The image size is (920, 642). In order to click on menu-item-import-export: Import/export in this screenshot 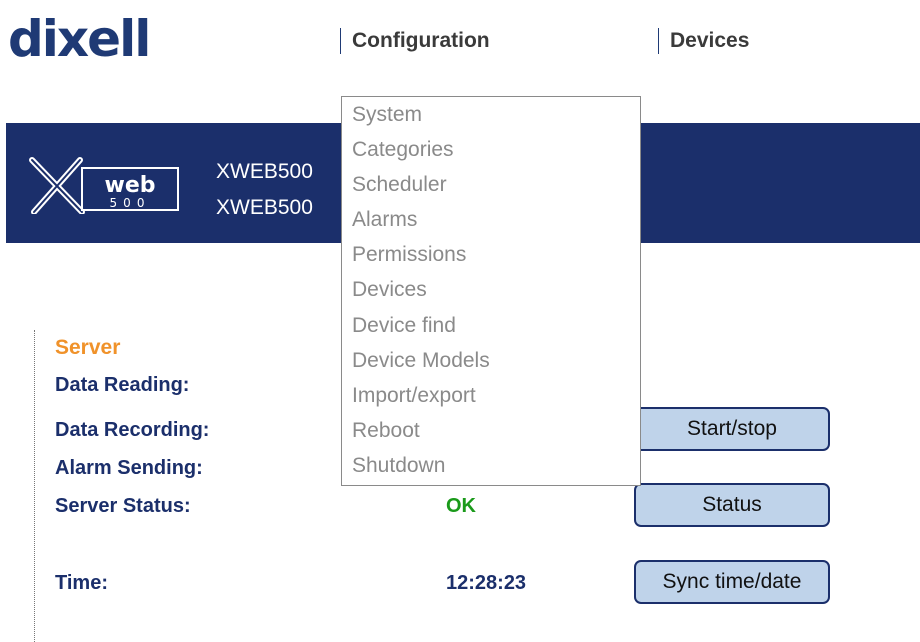, I will do `click(414, 396)`.